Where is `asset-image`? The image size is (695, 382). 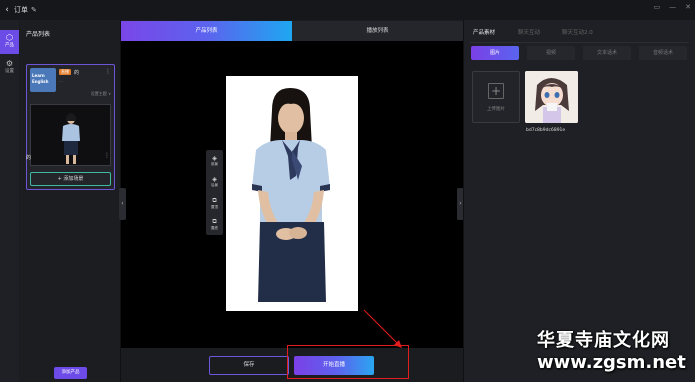
asset-image is located at coordinates (551, 97).